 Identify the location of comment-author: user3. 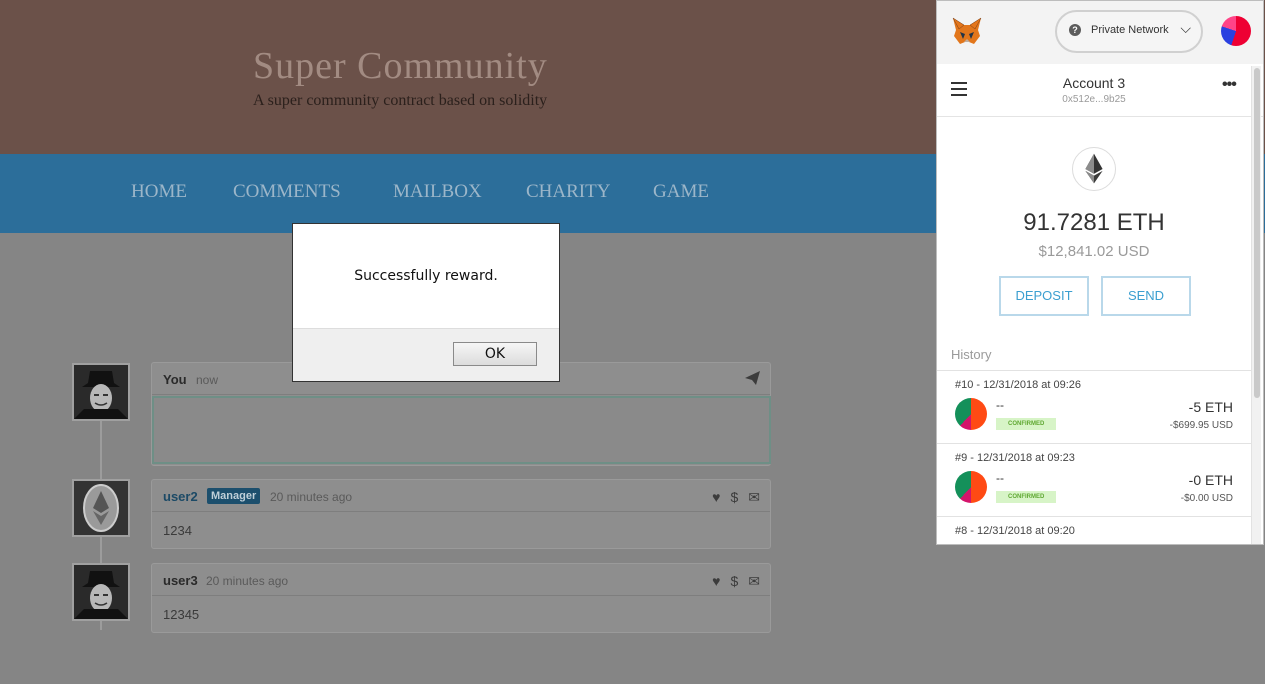
(180, 580).